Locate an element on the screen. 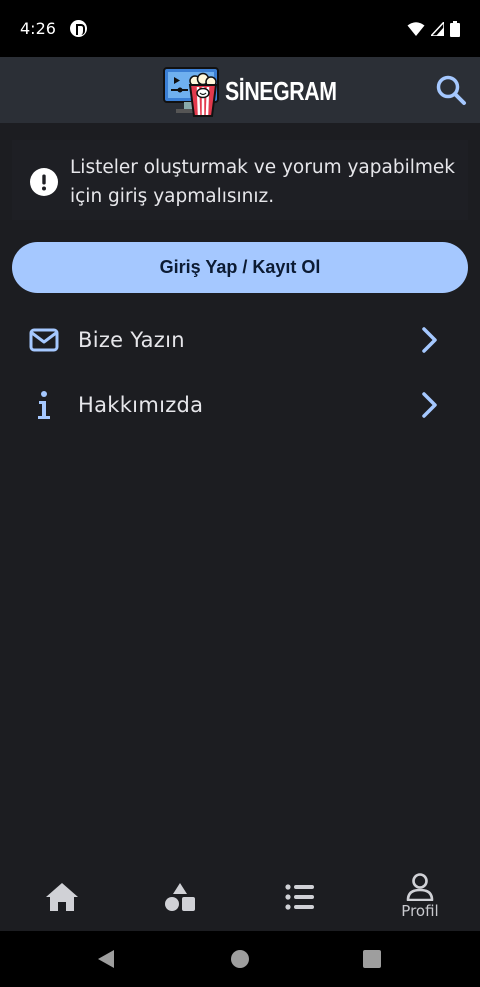 This screenshot has width=480, height=987. popcorn-monitor-logo-icon is located at coordinates (191, 92).